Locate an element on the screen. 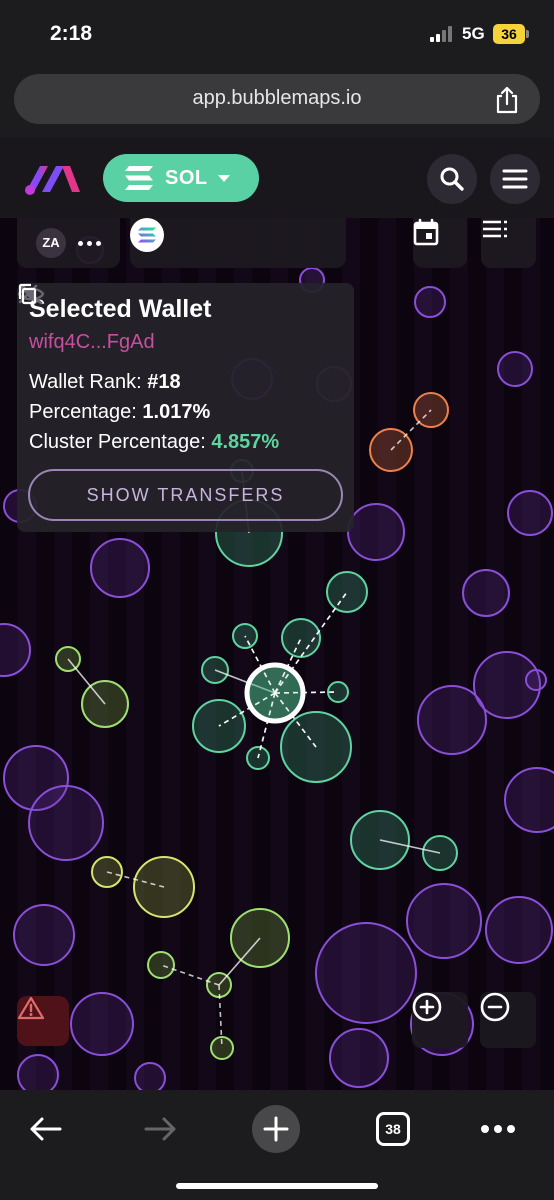 The width and height of the screenshot is (554, 1200). status-time: 2:18 is located at coordinates (71, 33).